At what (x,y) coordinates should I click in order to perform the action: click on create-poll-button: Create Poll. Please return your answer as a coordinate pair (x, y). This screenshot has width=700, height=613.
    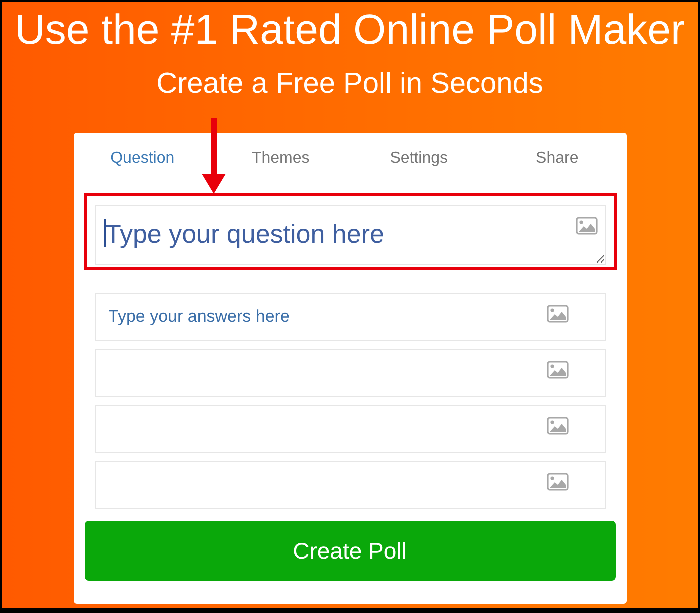
    Looking at the image, I should click on (350, 551).